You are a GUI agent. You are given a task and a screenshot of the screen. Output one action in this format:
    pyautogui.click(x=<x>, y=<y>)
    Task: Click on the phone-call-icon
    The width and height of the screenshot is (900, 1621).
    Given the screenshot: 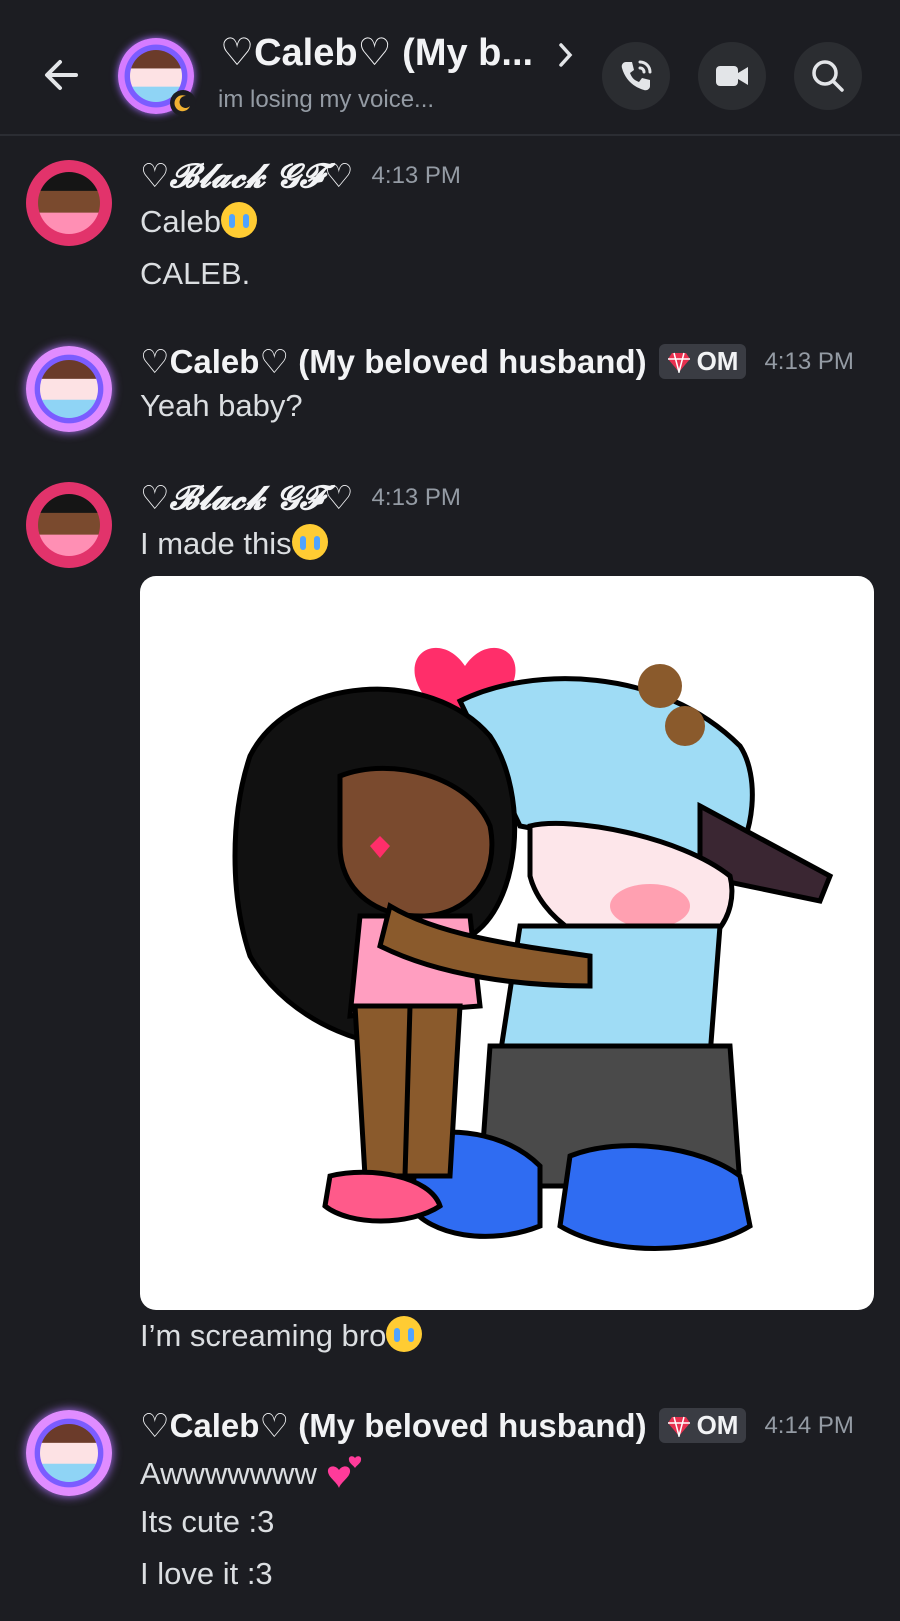 What is the action you would take?
    pyautogui.click(x=636, y=75)
    